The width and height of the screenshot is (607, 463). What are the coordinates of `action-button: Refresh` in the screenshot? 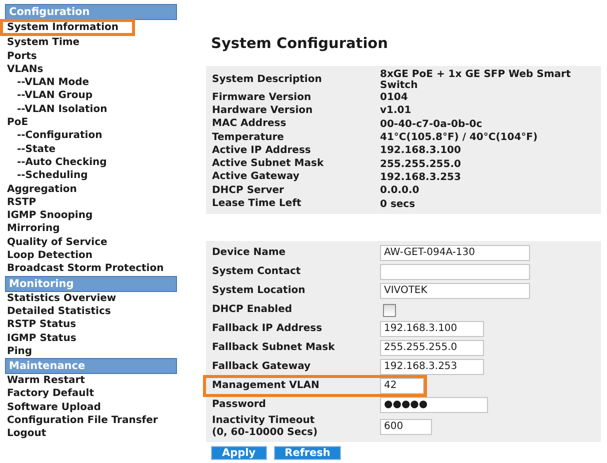 It's located at (308, 453).